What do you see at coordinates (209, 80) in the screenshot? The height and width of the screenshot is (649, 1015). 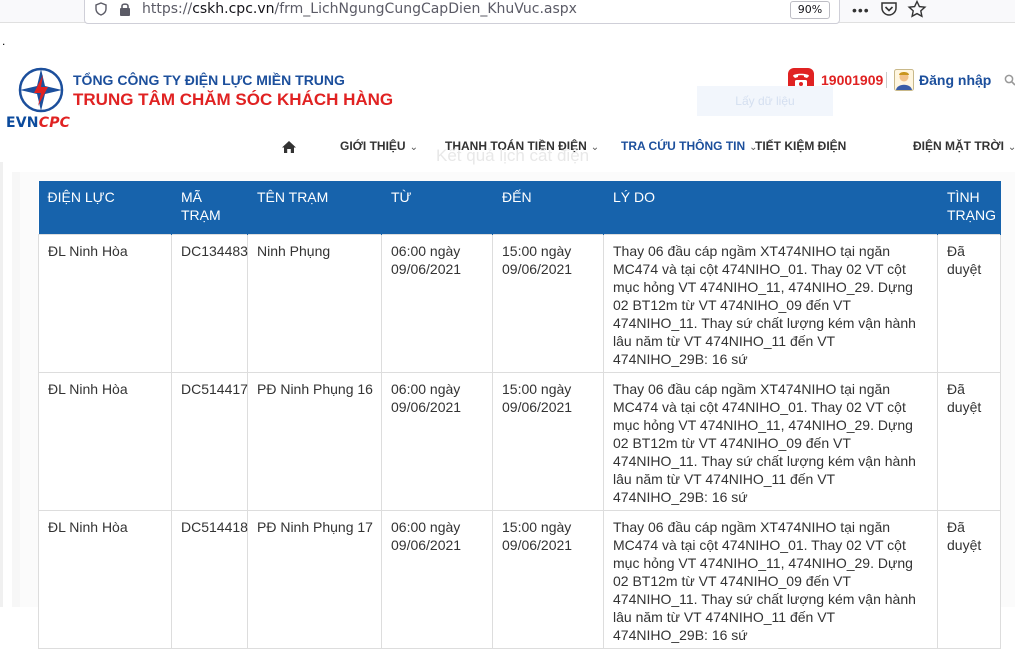 I see `organization-name: TỔNG CÔNG TY ĐIỆN LỰC MIỀN TRUNG` at bounding box center [209, 80].